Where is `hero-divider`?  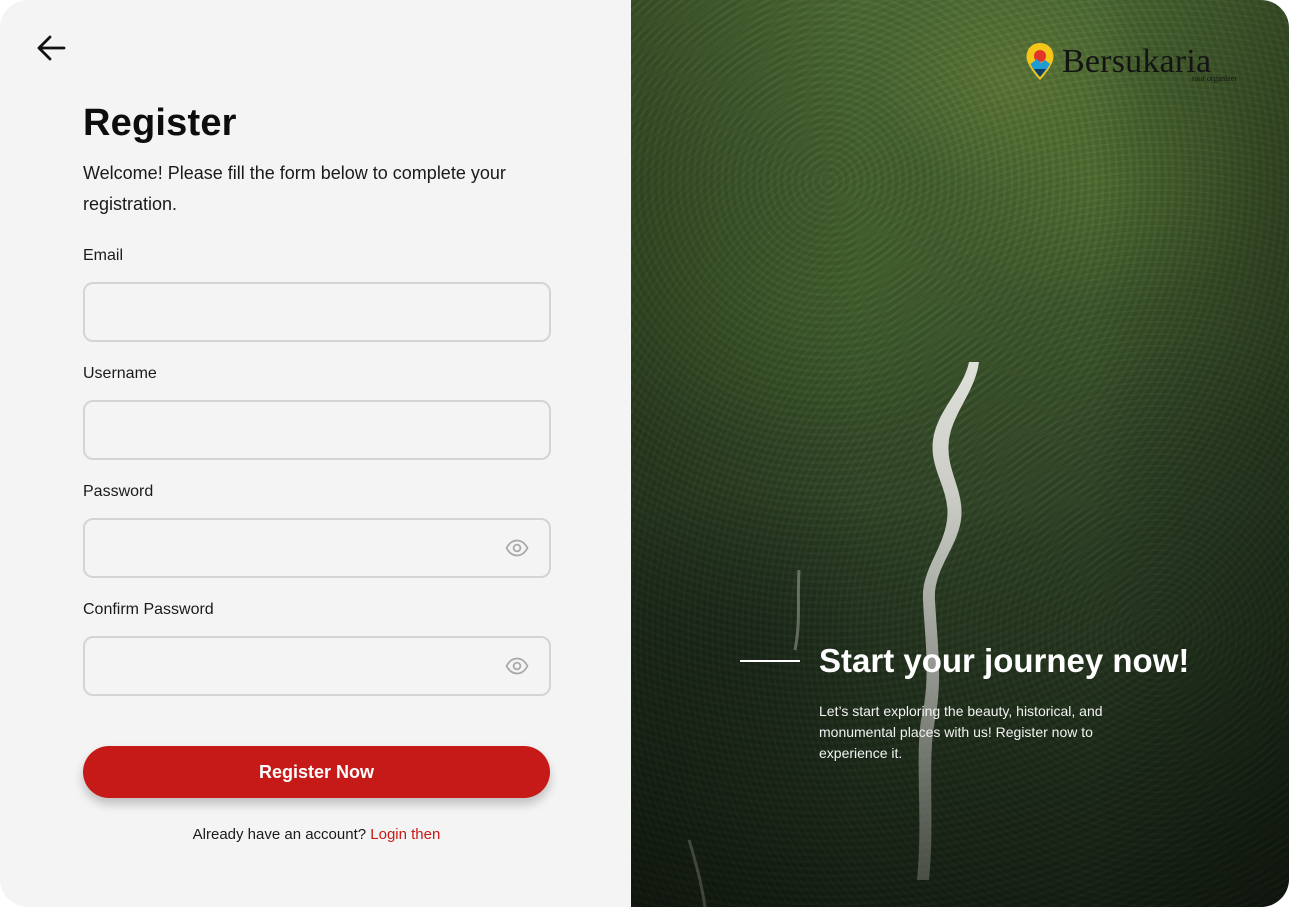 hero-divider is located at coordinates (770, 661).